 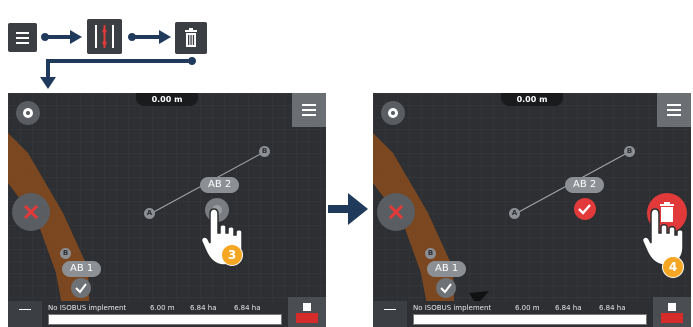 I want to click on ab-lines-button, so click(x=104, y=36).